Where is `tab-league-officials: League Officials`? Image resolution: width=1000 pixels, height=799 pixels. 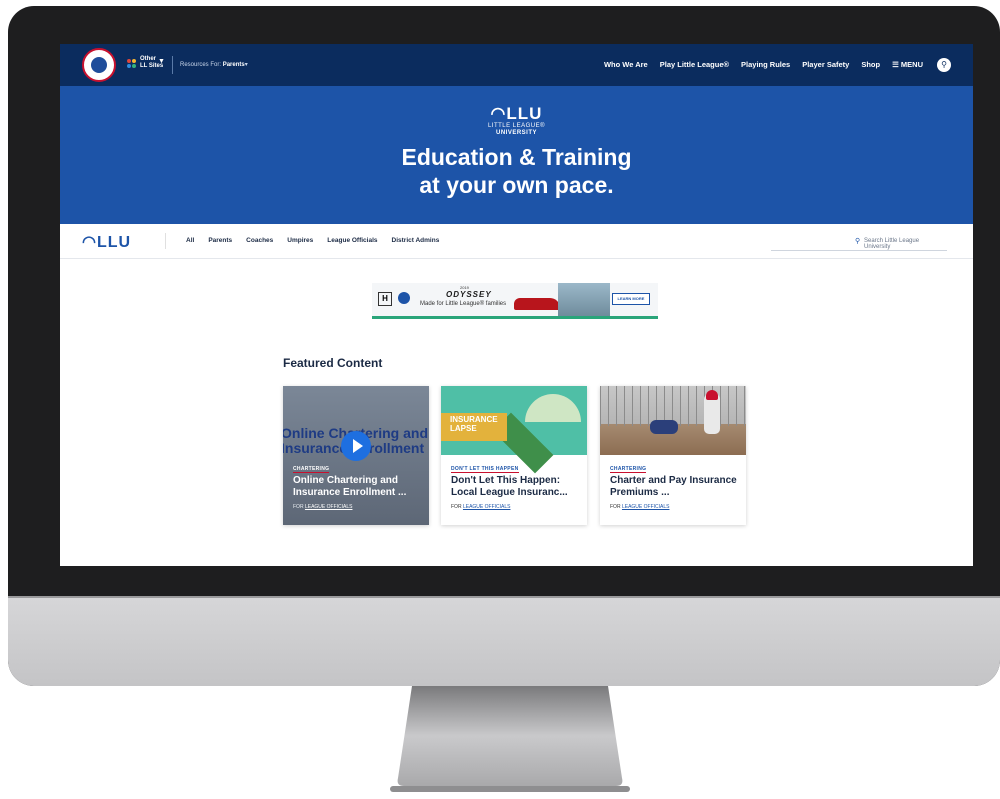
tab-league-officials: League Officials is located at coordinates (352, 240).